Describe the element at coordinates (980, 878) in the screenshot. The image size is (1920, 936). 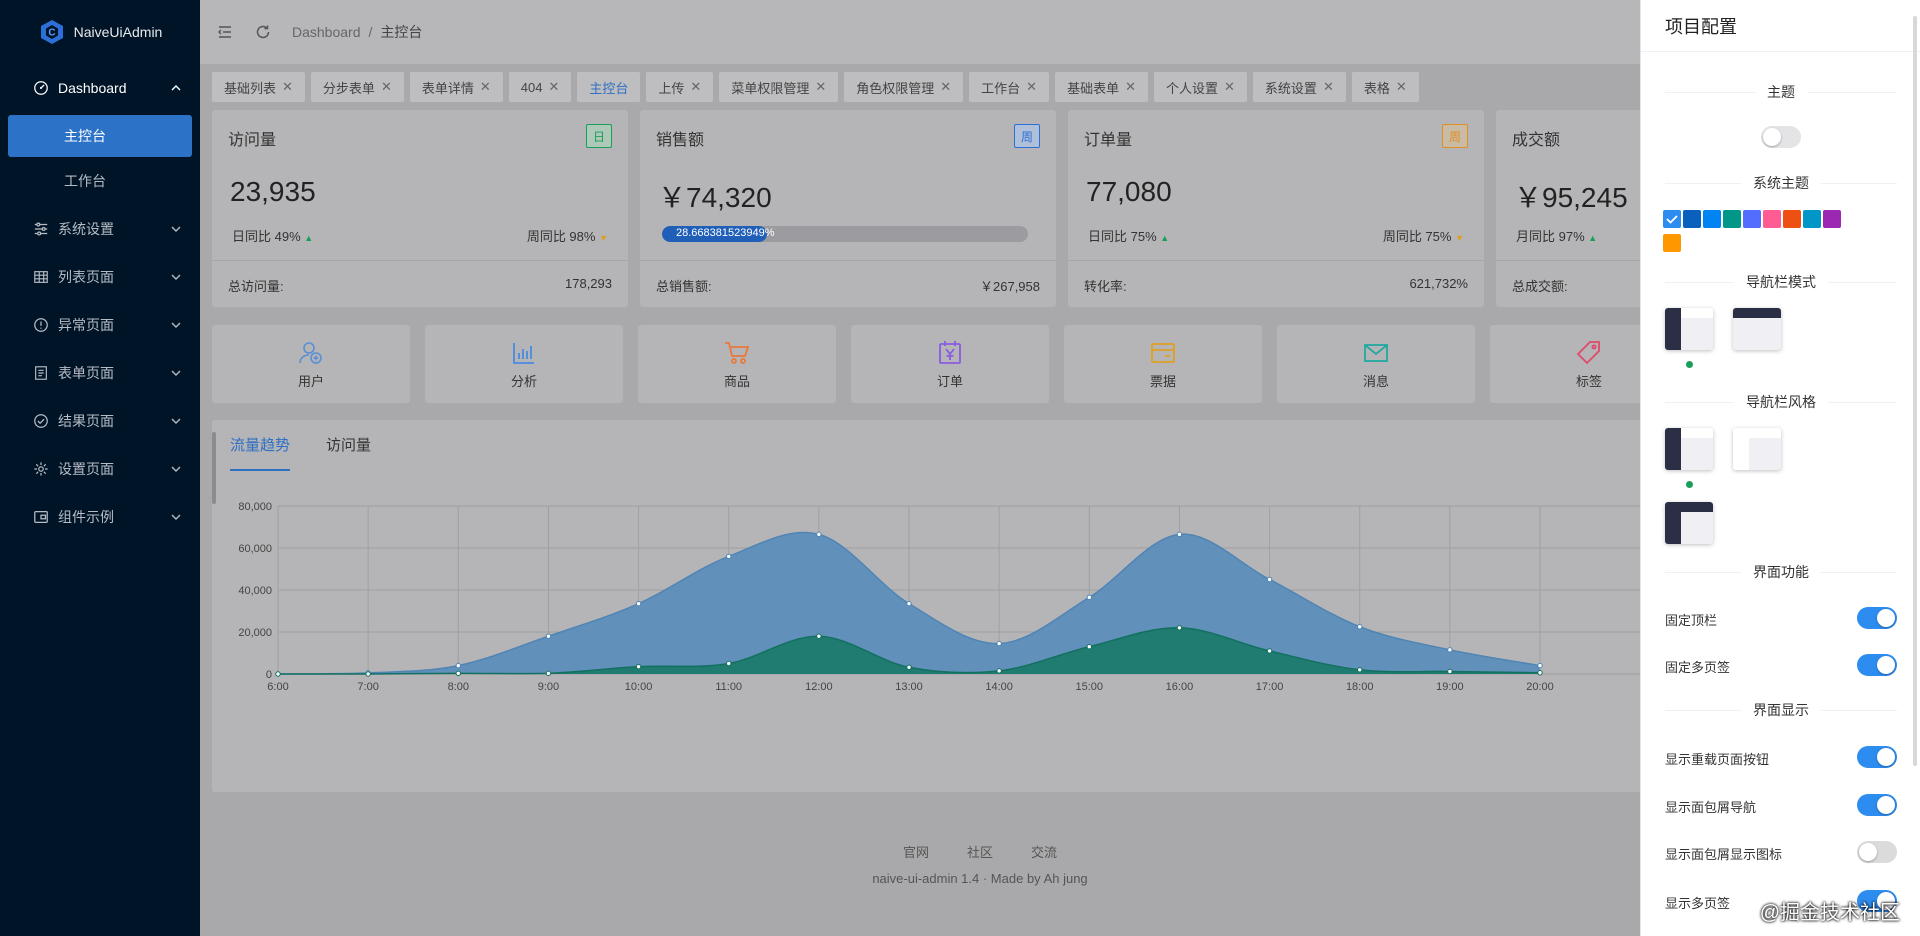
I see `footer-copyright: naive-ui-admin 1.4 · Made by Ah jung` at that location.